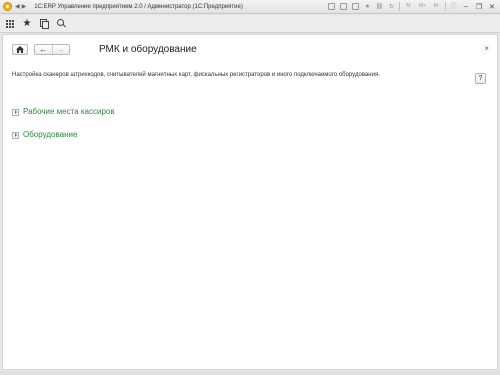  What do you see at coordinates (343, 6) in the screenshot?
I see `print-icon` at bounding box center [343, 6].